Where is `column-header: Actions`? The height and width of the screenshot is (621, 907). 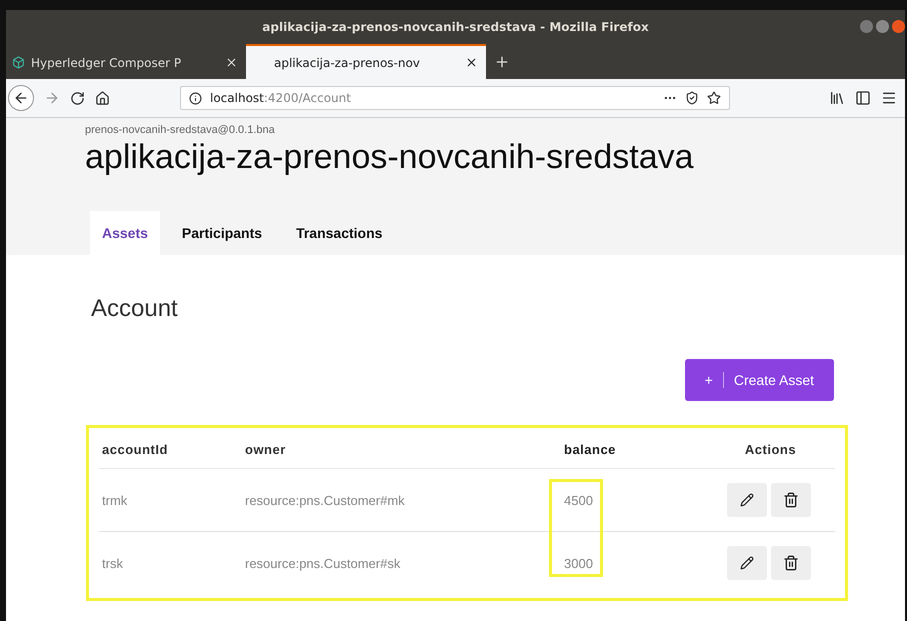 column-header: Actions is located at coordinates (770, 449).